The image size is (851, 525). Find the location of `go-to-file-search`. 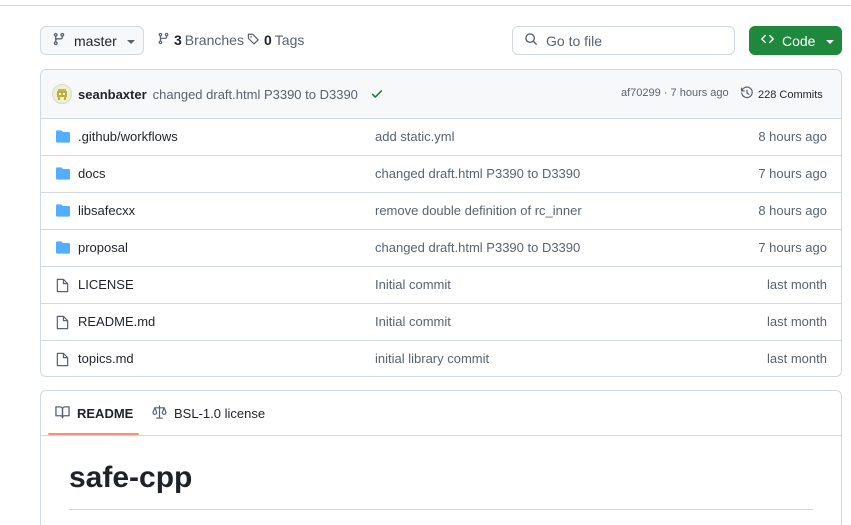

go-to-file-search is located at coordinates (623, 40).